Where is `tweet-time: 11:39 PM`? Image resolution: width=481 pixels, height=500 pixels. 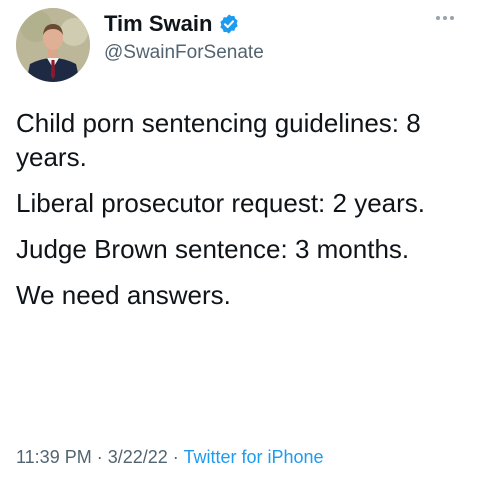
tweet-time: 11:39 PM is located at coordinates (54, 457).